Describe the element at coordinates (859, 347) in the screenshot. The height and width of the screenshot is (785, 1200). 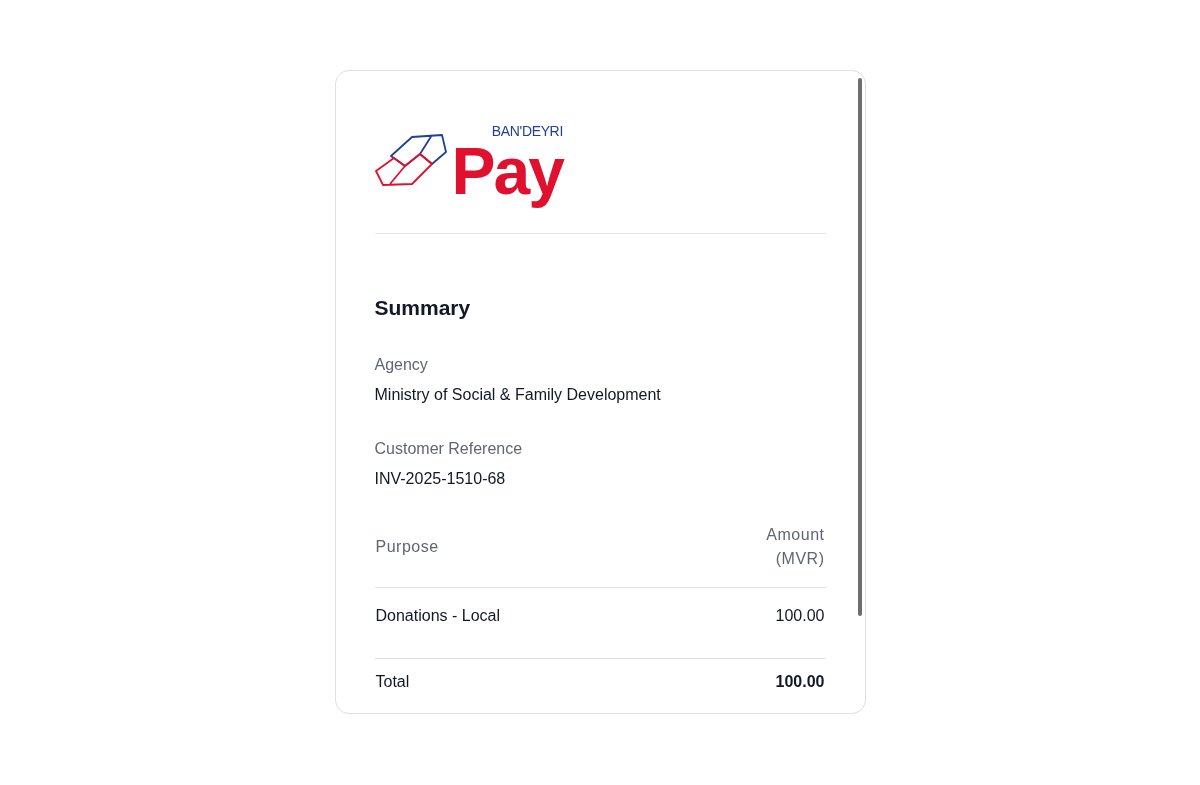
I see `scrollbar-thumb` at that location.